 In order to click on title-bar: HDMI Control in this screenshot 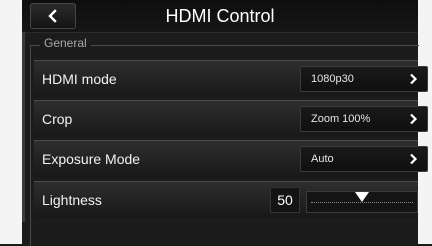, I will do `click(220, 16)`.